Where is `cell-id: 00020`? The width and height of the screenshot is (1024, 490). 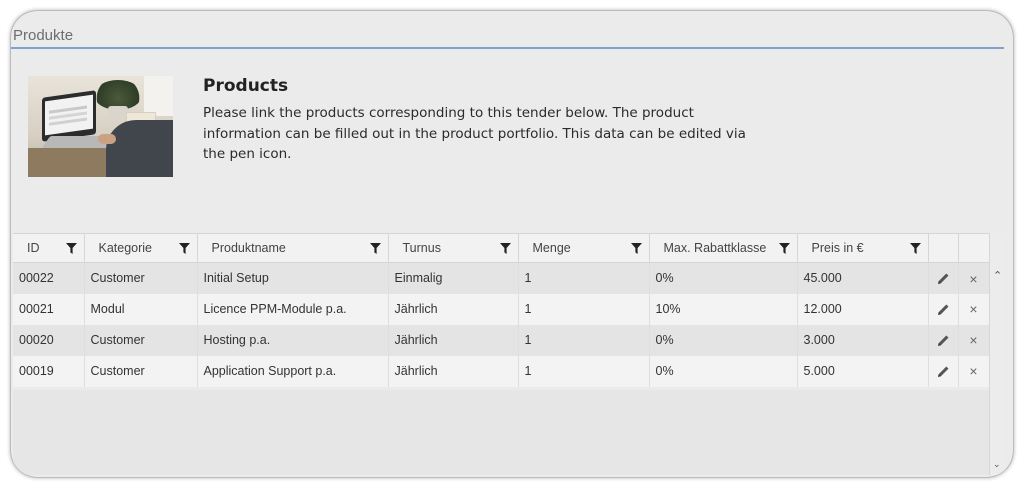 cell-id: 00020 is located at coordinates (49, 340).